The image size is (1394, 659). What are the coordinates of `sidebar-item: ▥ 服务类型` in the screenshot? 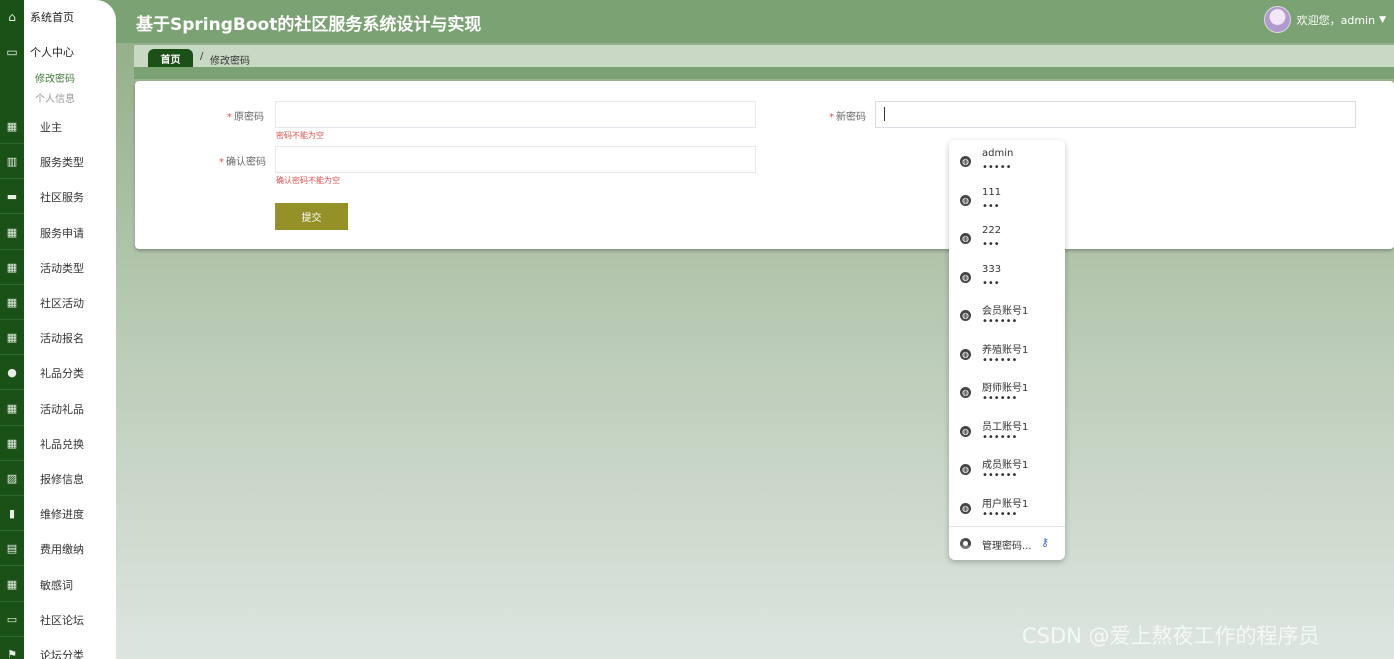 It's located at (58, 162).